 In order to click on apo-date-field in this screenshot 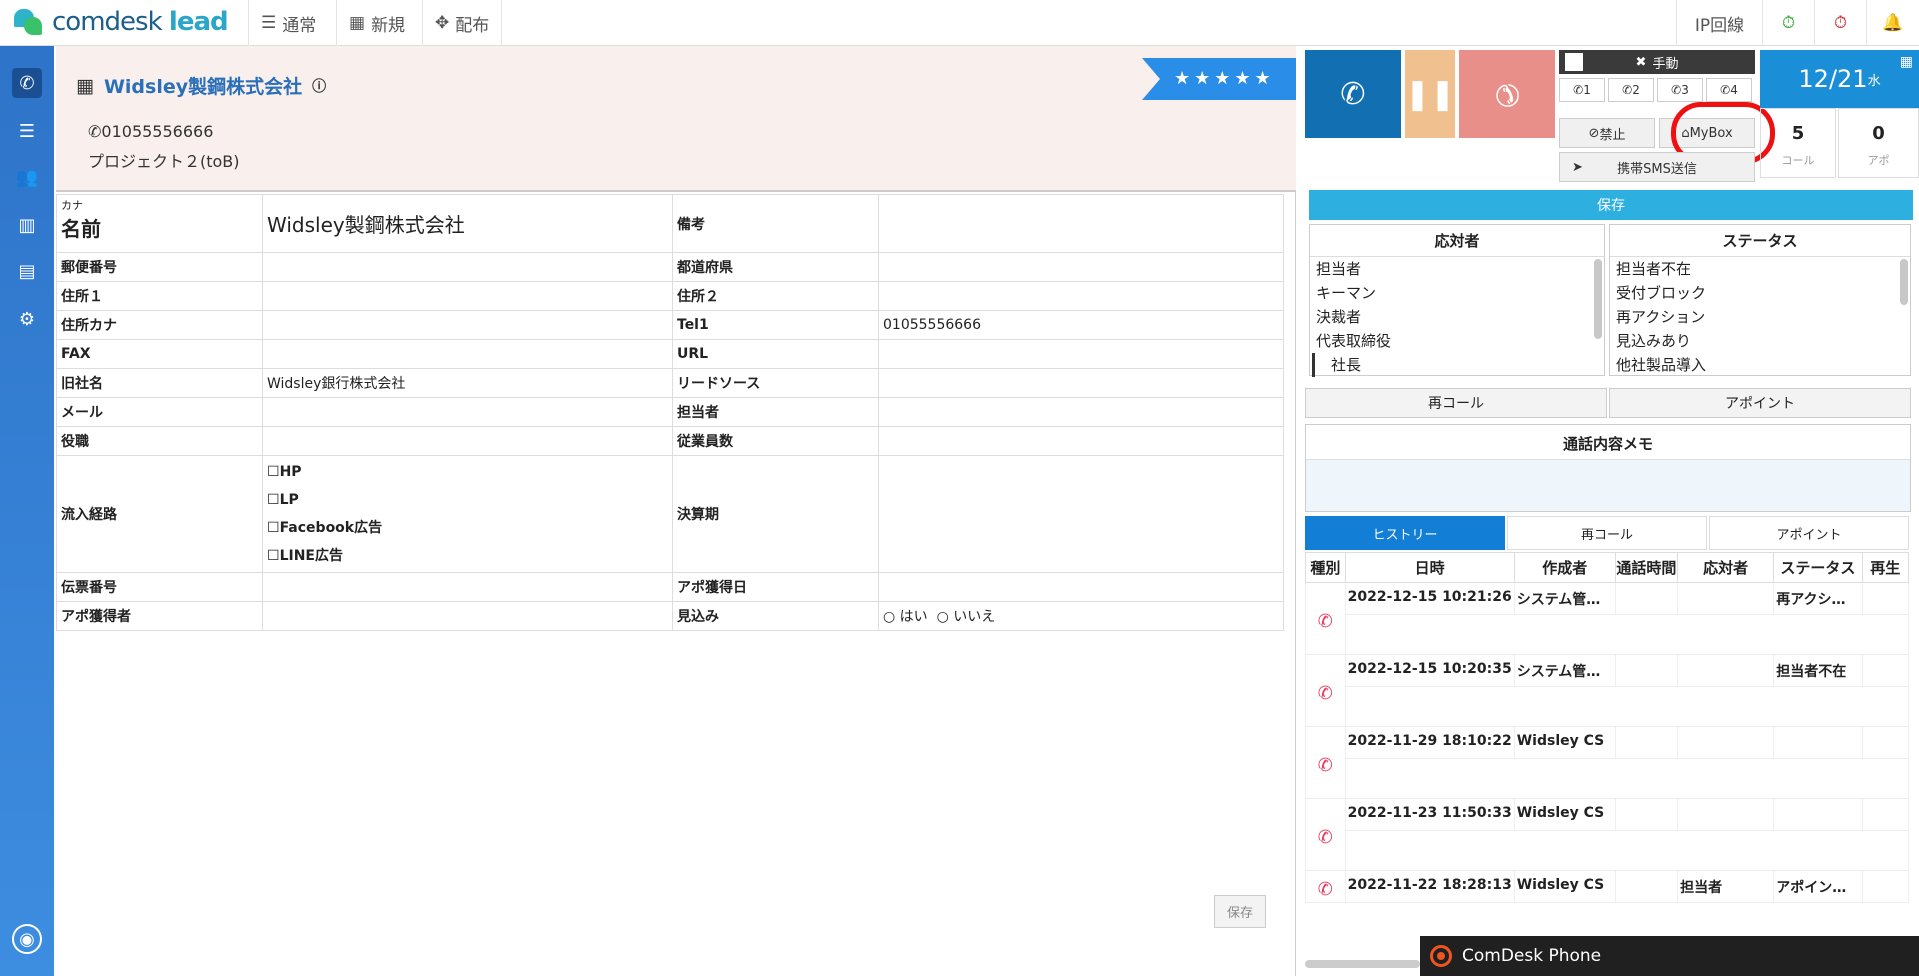, I will do `click(1081, 587)`.